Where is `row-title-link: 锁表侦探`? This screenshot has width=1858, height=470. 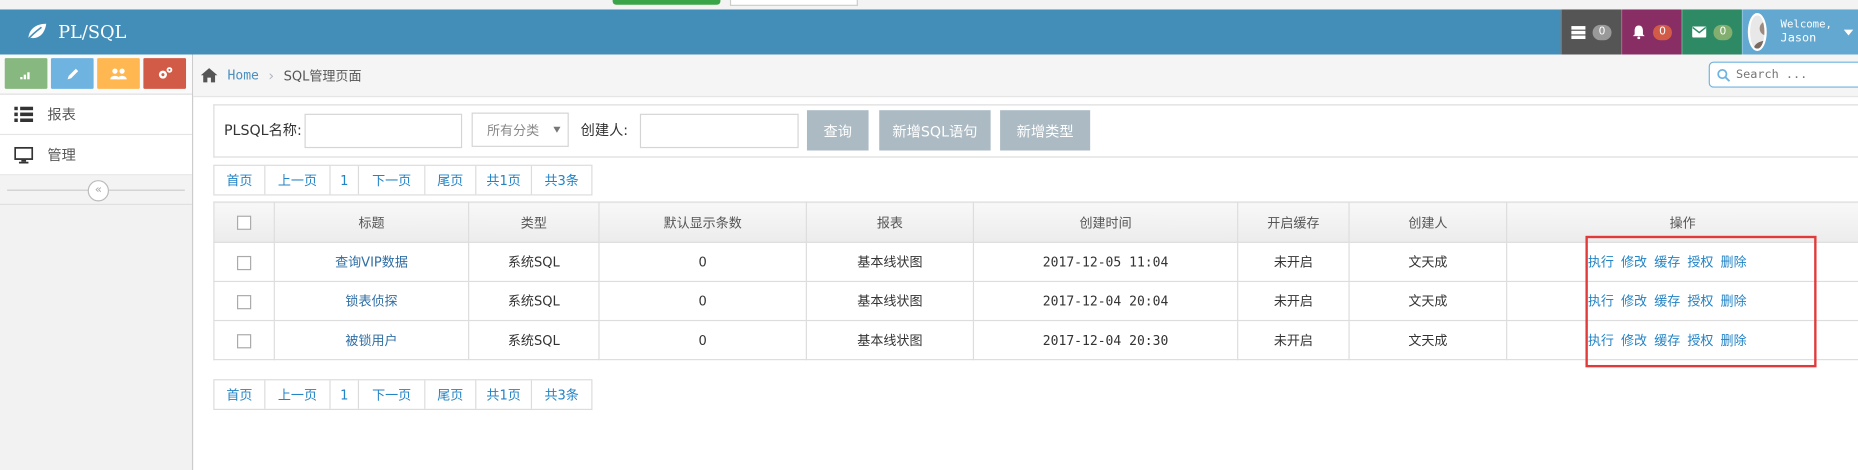 row-title-link: 锁表侦探 is located at coordinates (371, 301).